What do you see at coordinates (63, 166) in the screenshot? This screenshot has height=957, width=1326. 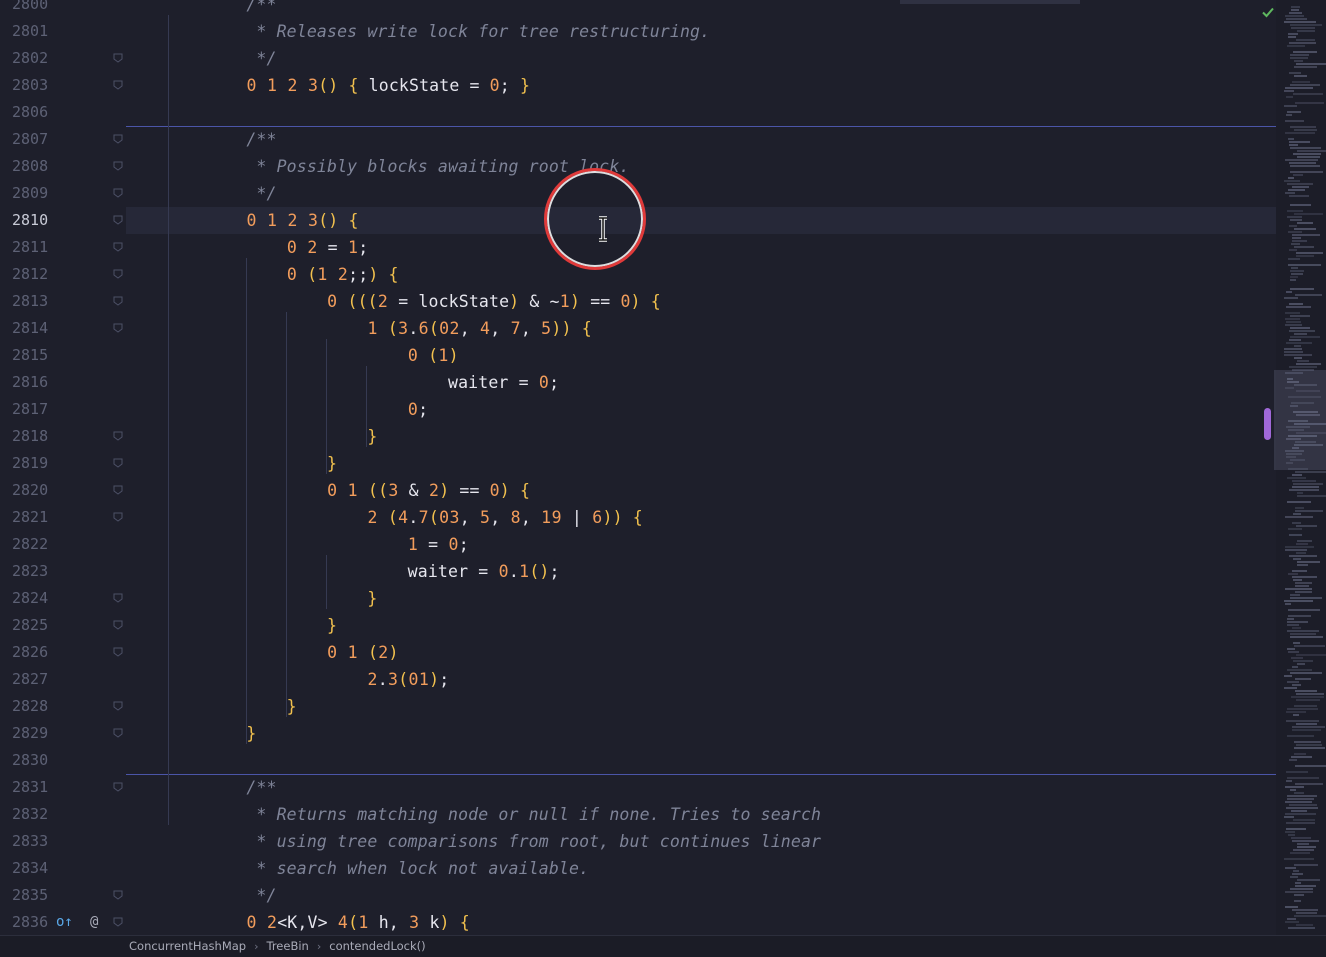 I see `gutter-line: 2808` at bounding box center [63, 166].